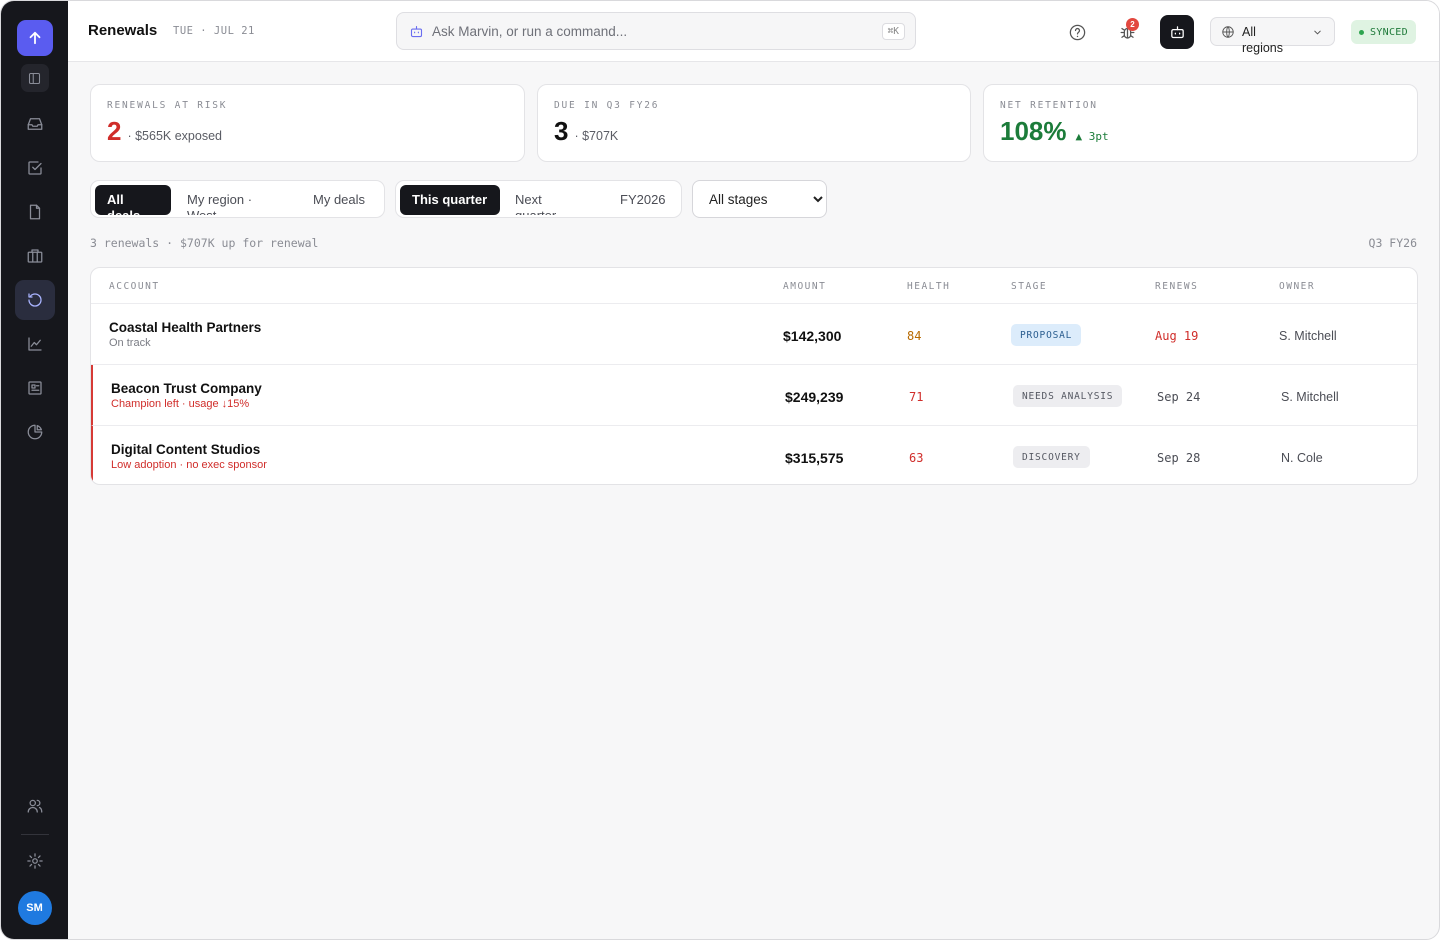  What do you see at coordinates (814, 397) in the screenshot?
I see `amount-cell: $249,239` at bounding box center [814, 397].